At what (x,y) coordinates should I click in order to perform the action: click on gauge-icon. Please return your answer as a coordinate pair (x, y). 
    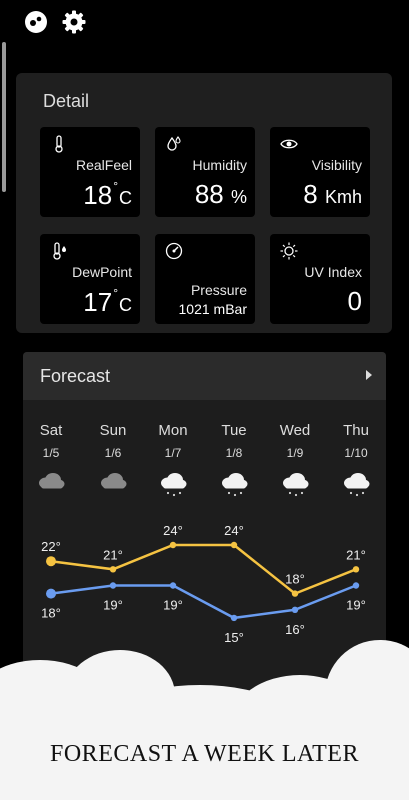
    Looking at the image, I should click on (174, 251).